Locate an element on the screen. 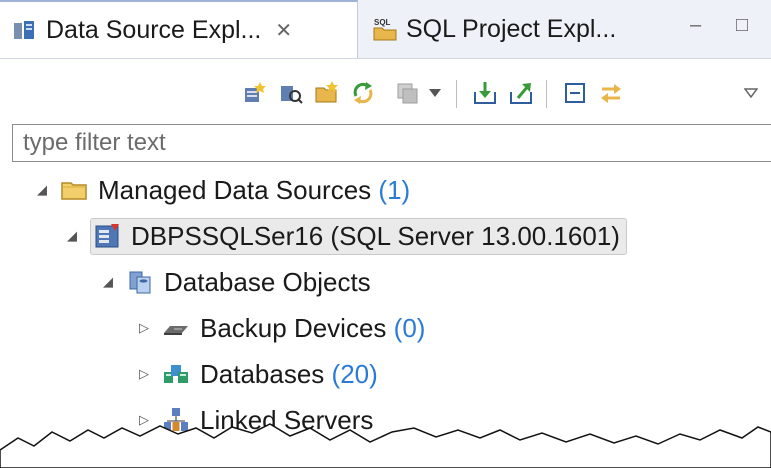  new-filter-icon is located at coordinates (291, 93).